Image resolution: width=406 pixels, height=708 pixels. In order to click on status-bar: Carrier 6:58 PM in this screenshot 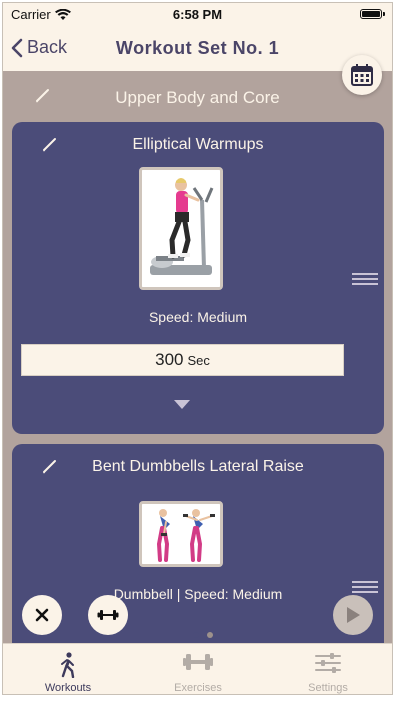, I will do `click(197, 14)`.